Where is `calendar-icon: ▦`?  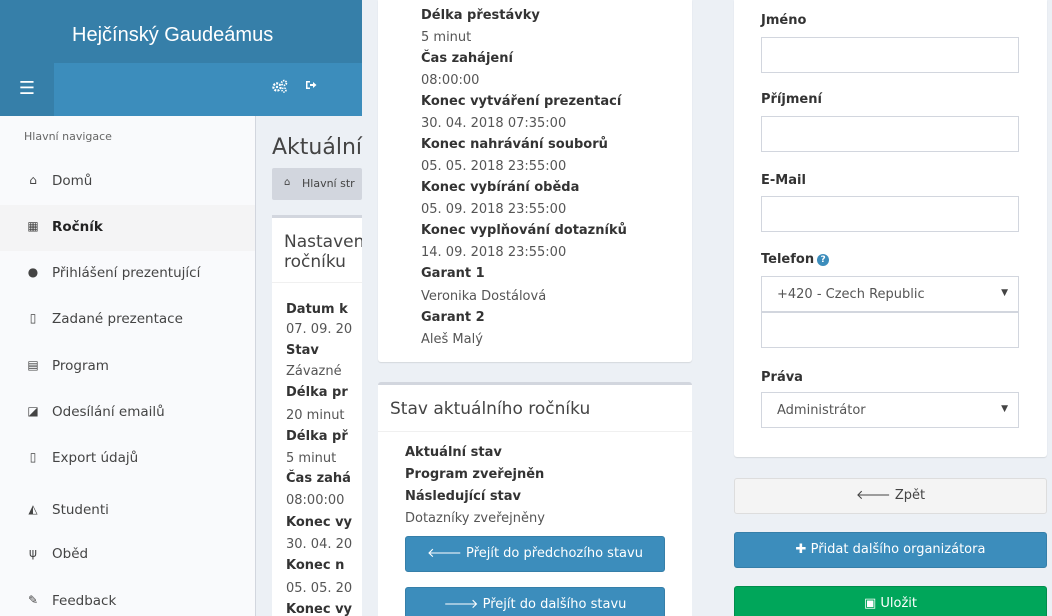
calendar-icon: ▦ is located at coordinates (33, 226).